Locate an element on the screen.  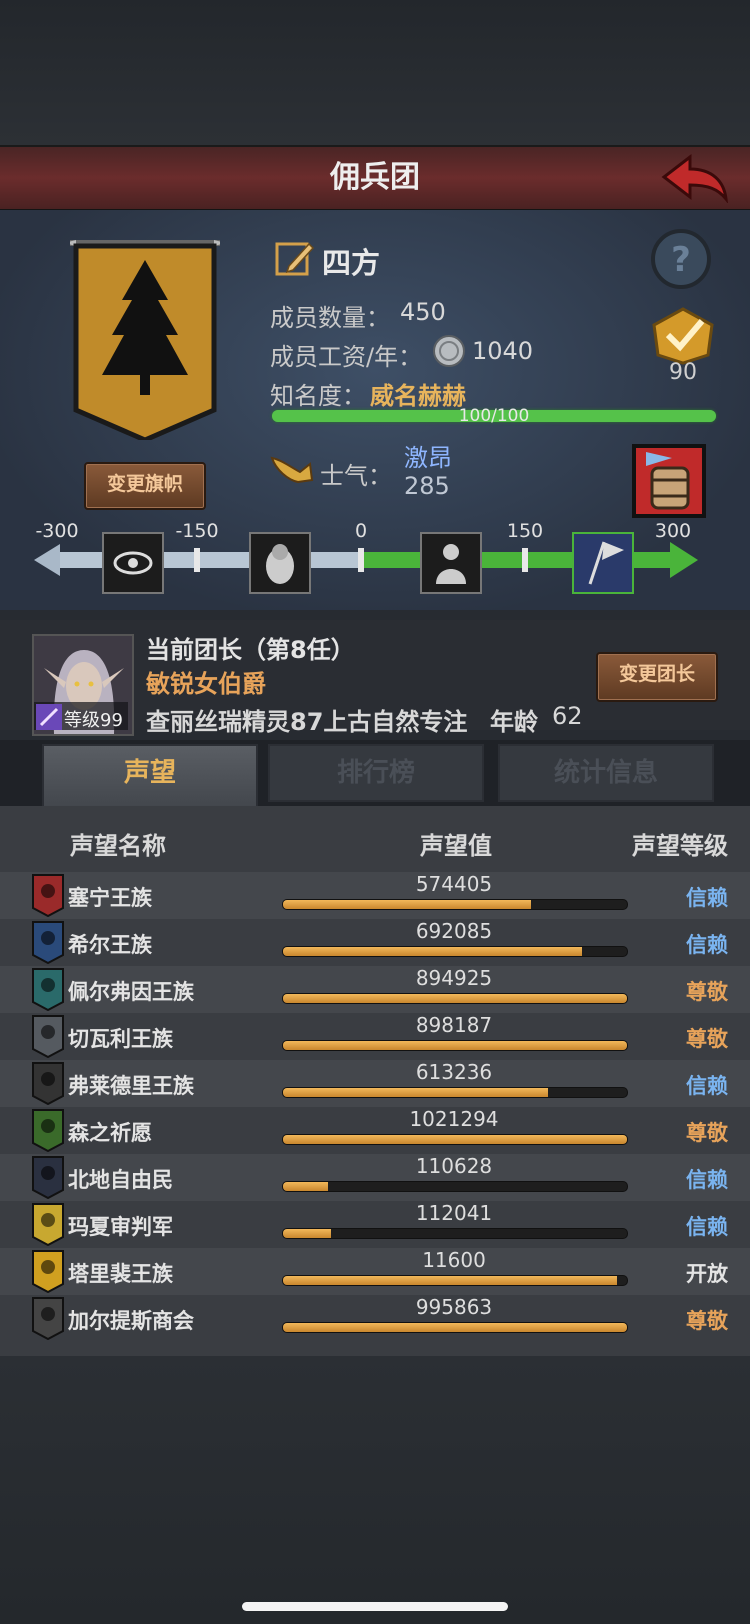
title-bar: 佣兵团 is located at coordinates (375, 178).